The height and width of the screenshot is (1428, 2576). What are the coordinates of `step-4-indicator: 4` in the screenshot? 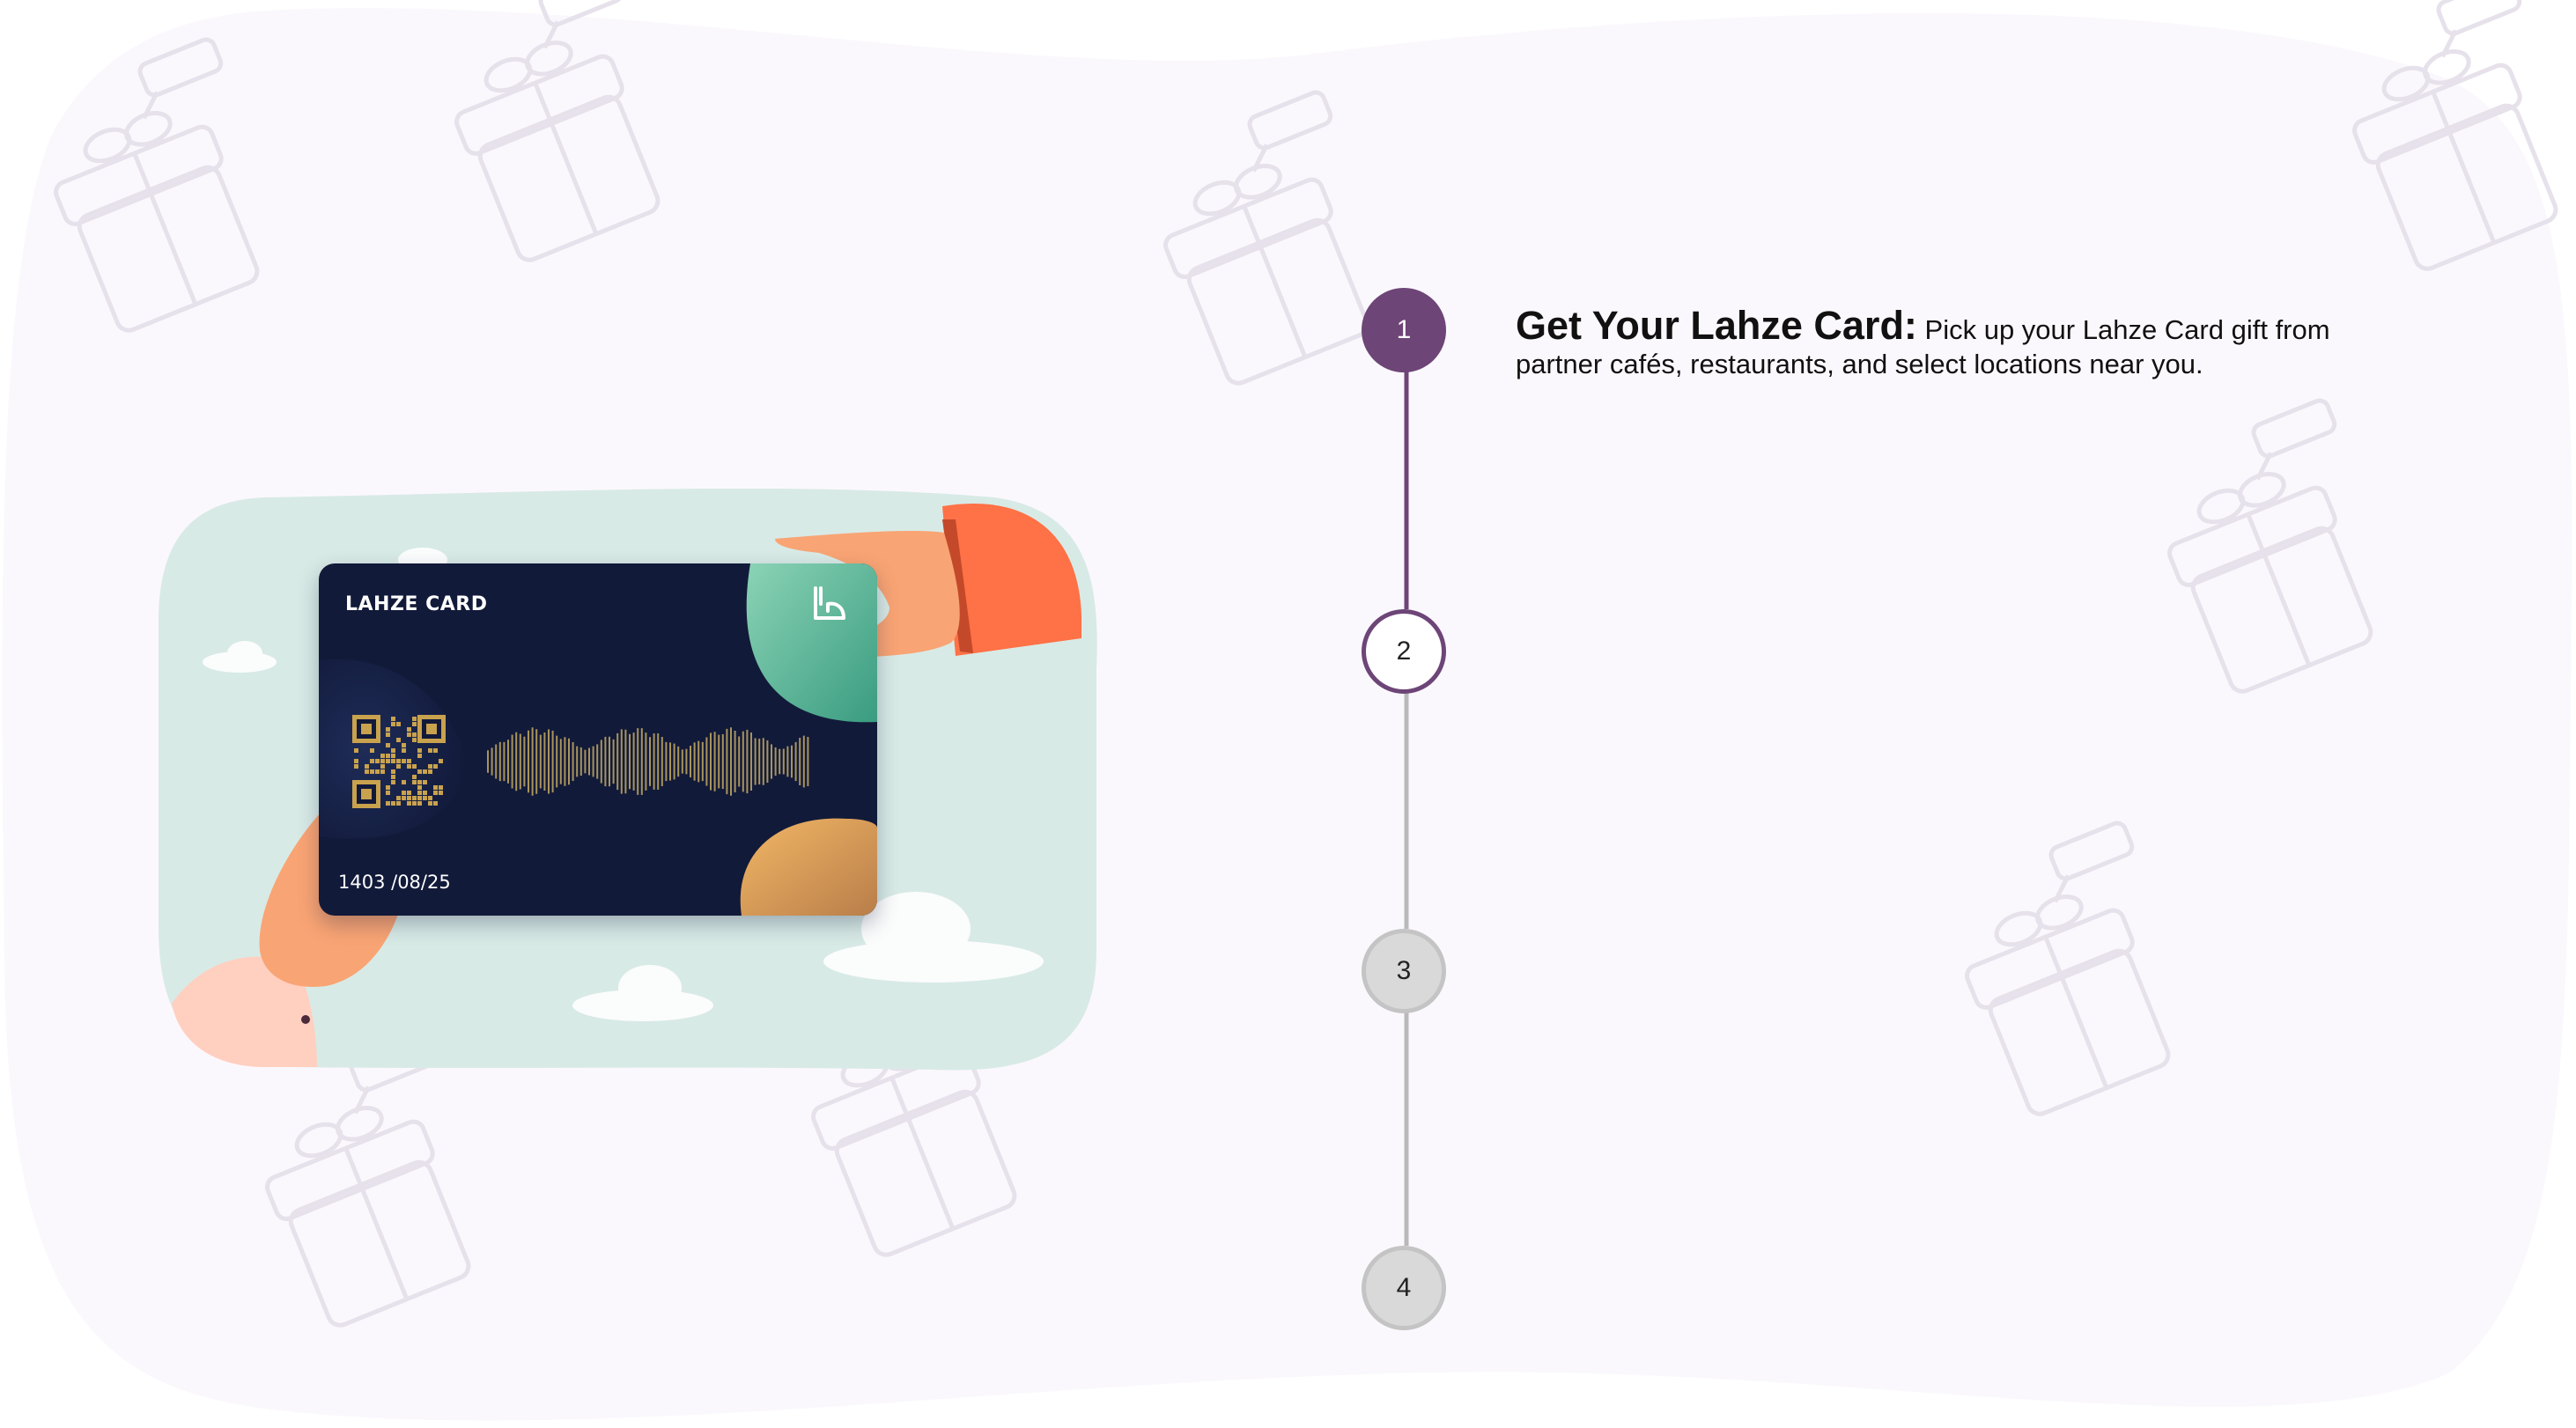 It's located at (1404, 1288).